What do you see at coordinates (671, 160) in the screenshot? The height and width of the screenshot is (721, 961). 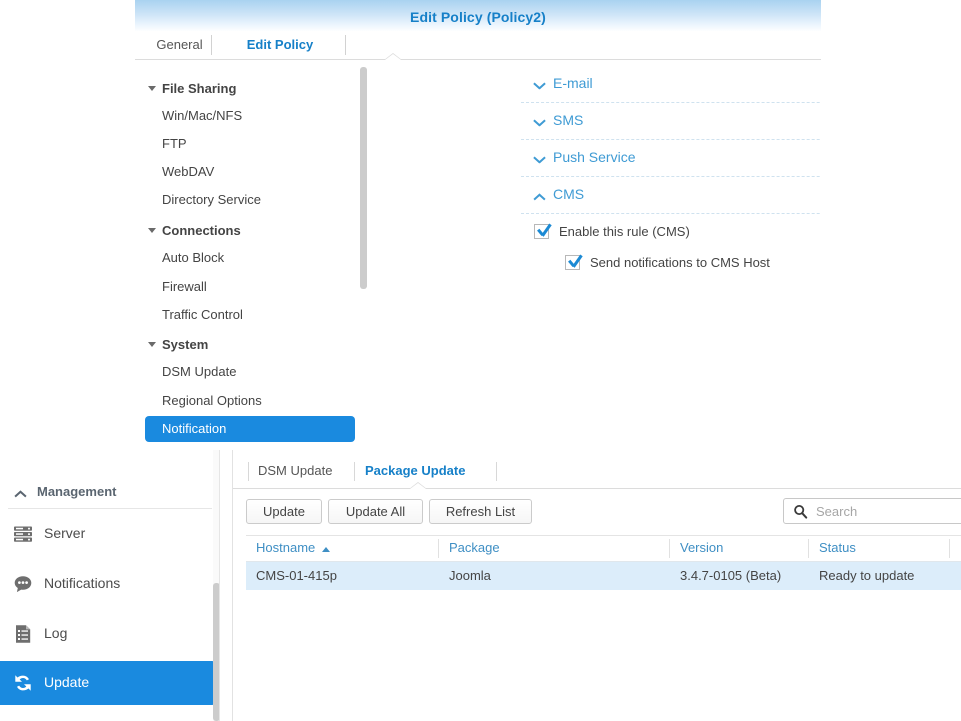 I see `accordion-push-service: Push Service` at bounding box center [671, 160].